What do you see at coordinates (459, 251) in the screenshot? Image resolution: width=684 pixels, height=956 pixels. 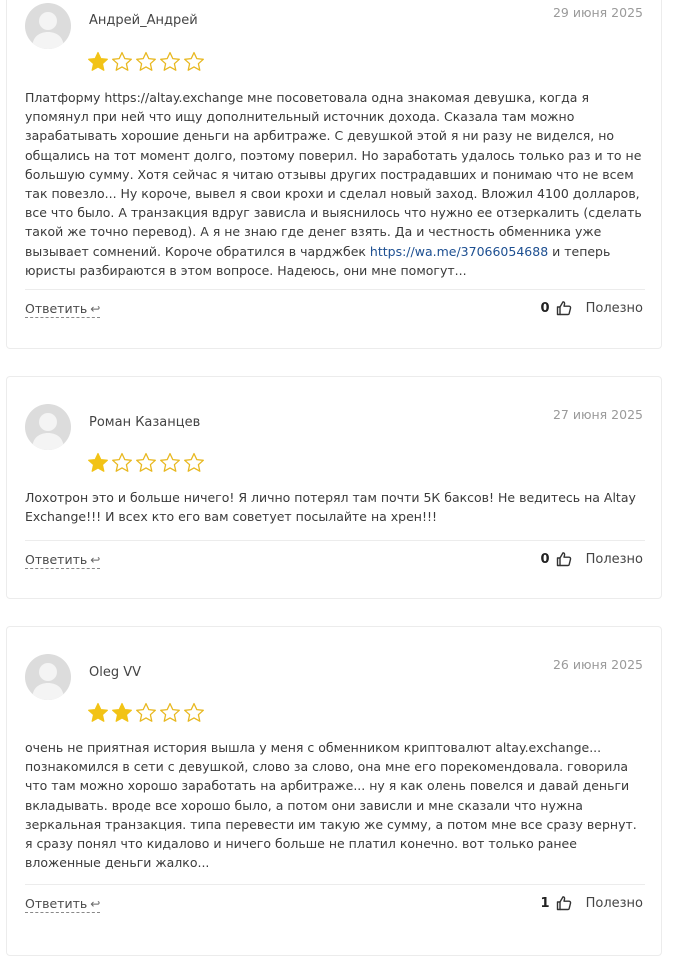 I see `whatsapp-link: https://wa.me/37066054688` at bounding box center [459, 251].